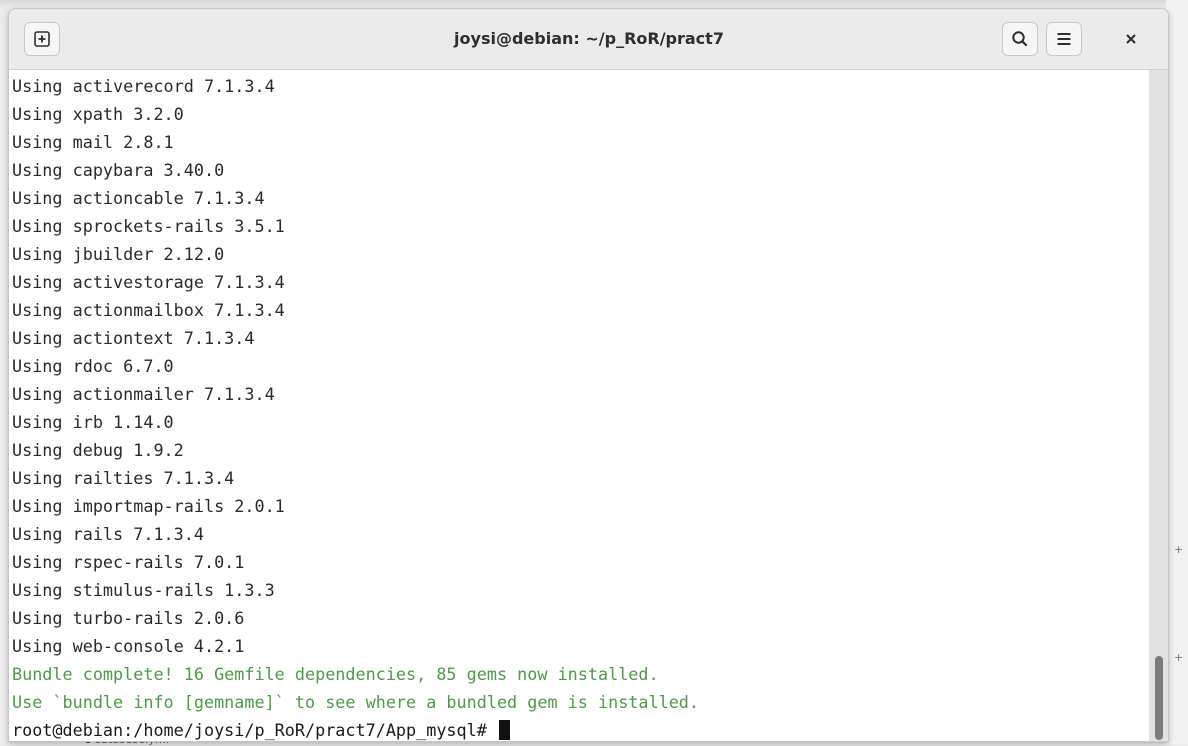  Describe the element at coordinates (148, 310) in the screenshot. I see `output-line: Using actionmailbox 7.1.3.4` at that location.